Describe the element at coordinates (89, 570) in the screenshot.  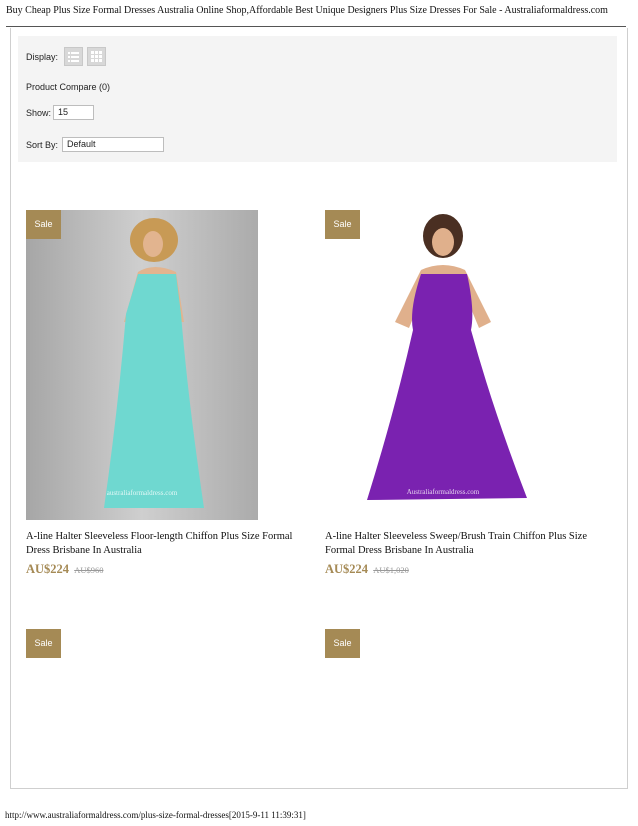
I see `old-price: AU$960` at that location.